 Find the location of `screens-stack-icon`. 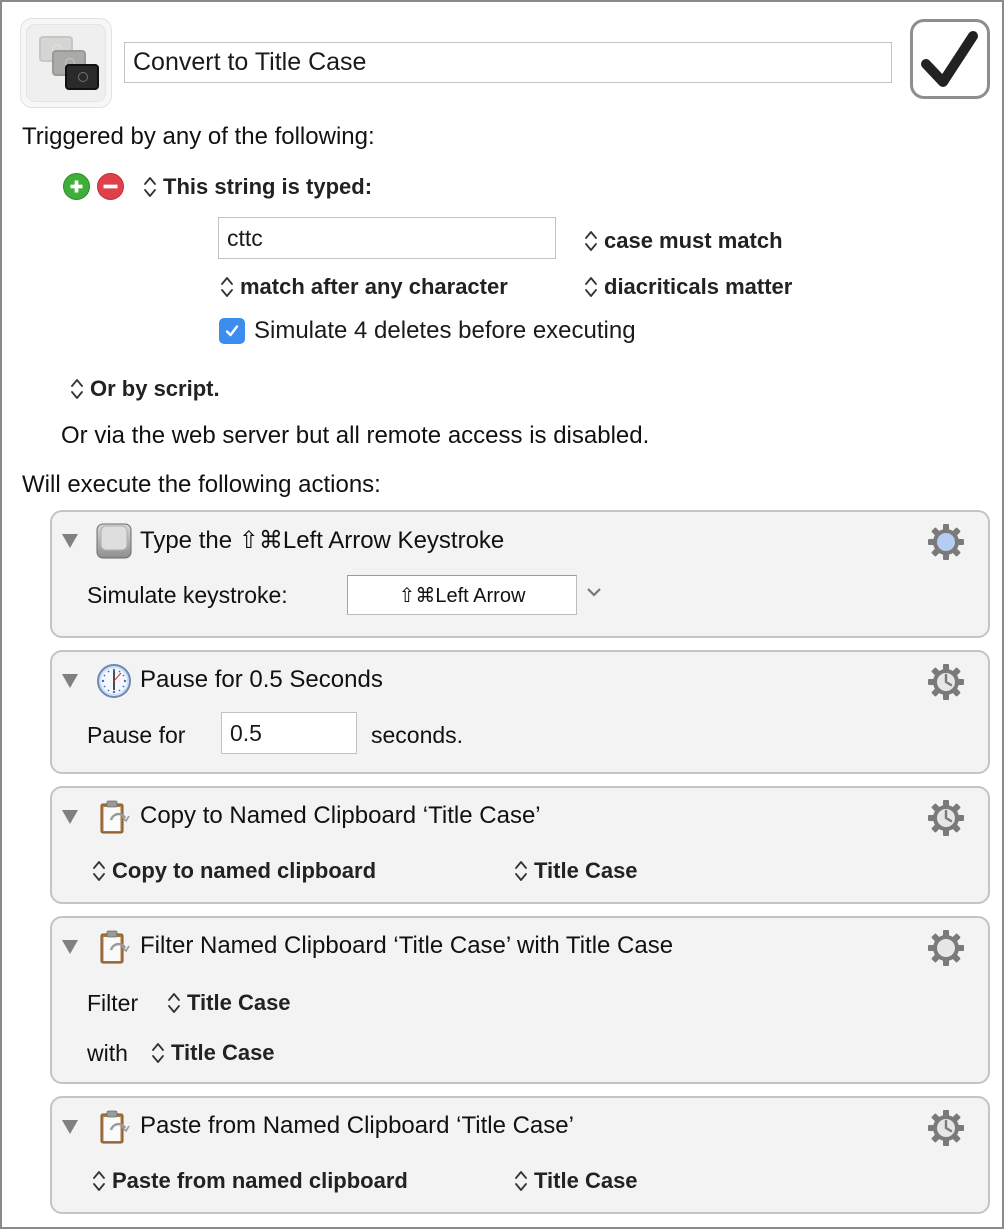

screens-stack-icon is located at coordinates (66, 63).